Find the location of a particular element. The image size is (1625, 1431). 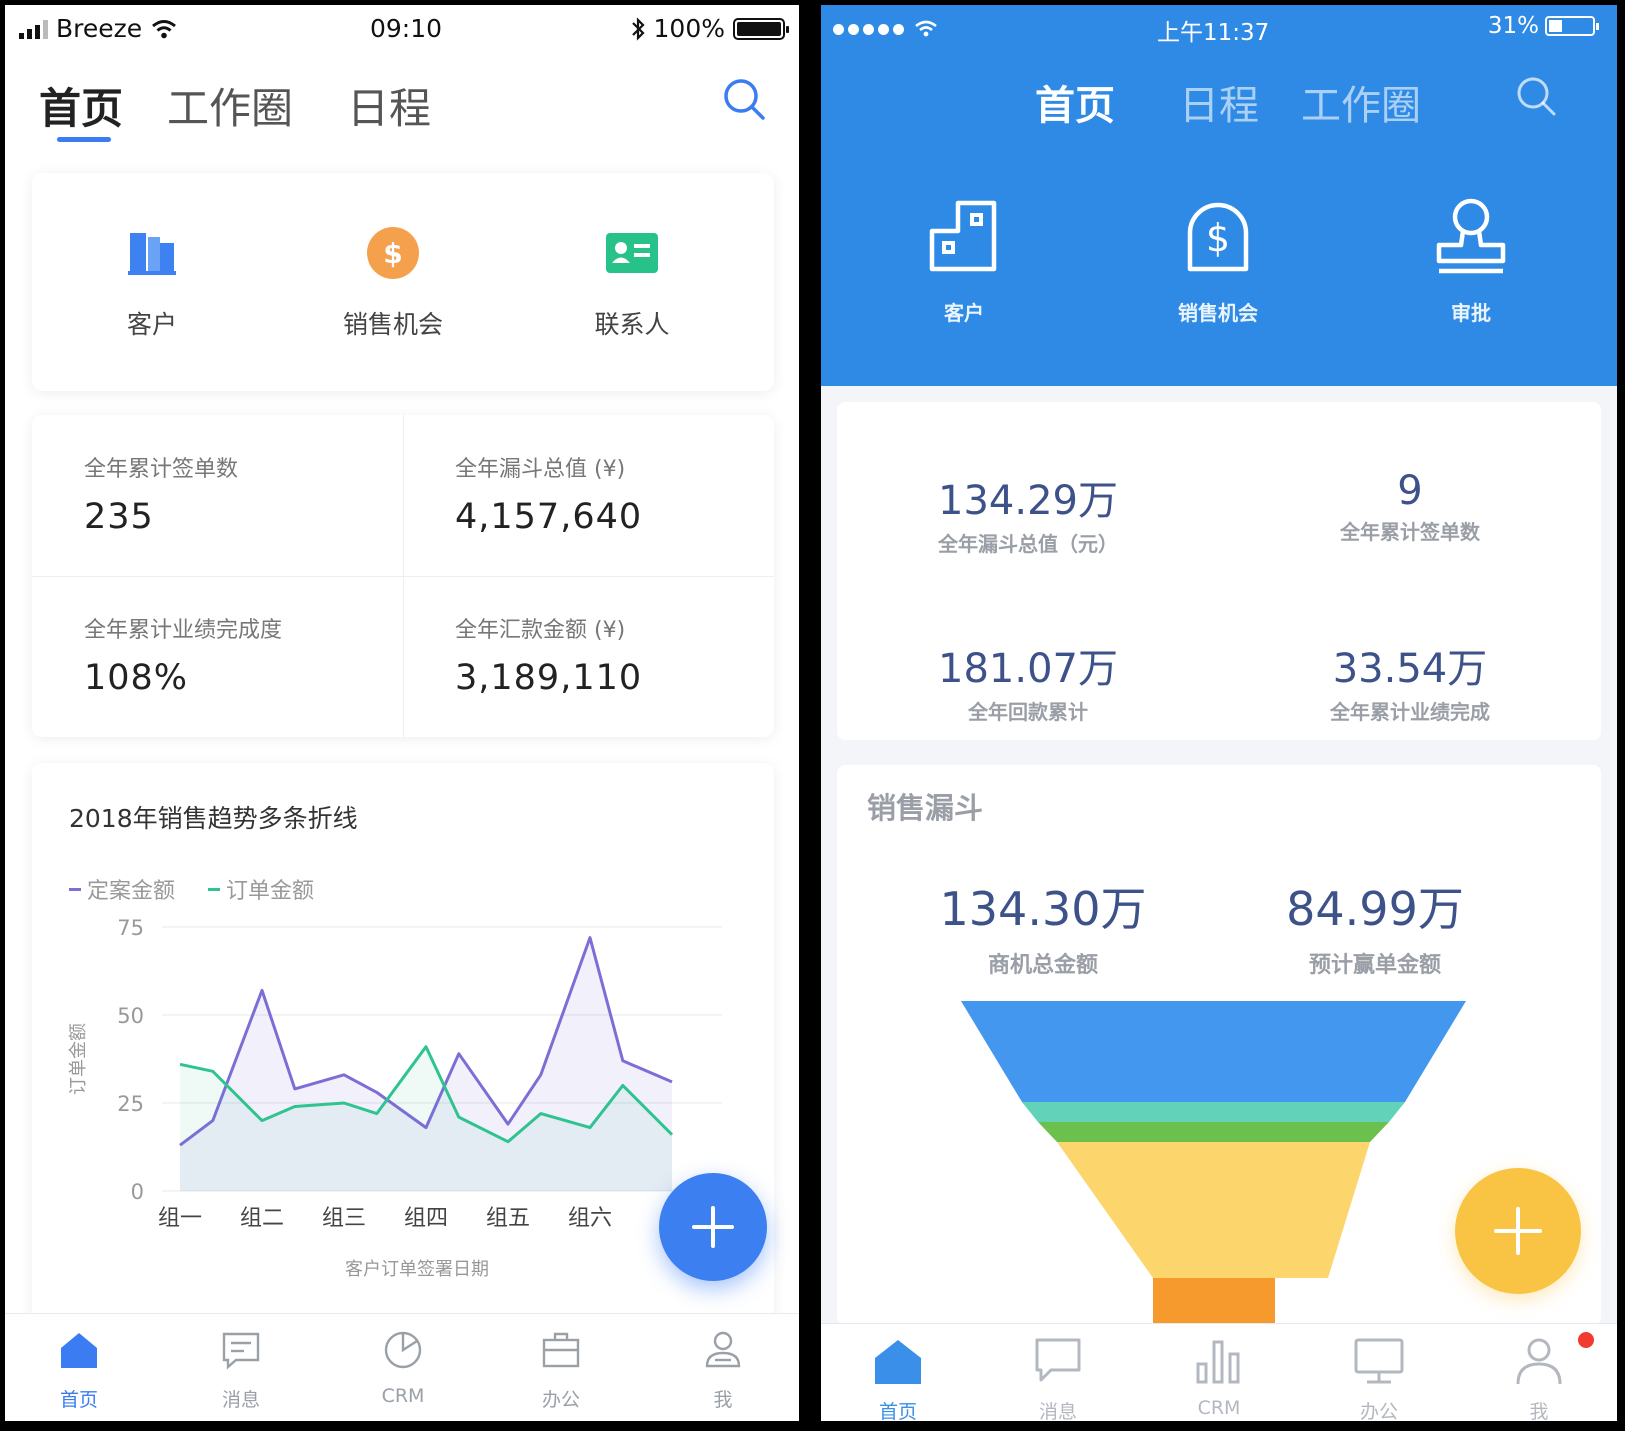

shortcut-label: 审批 is located at coordinates (1471, 313).